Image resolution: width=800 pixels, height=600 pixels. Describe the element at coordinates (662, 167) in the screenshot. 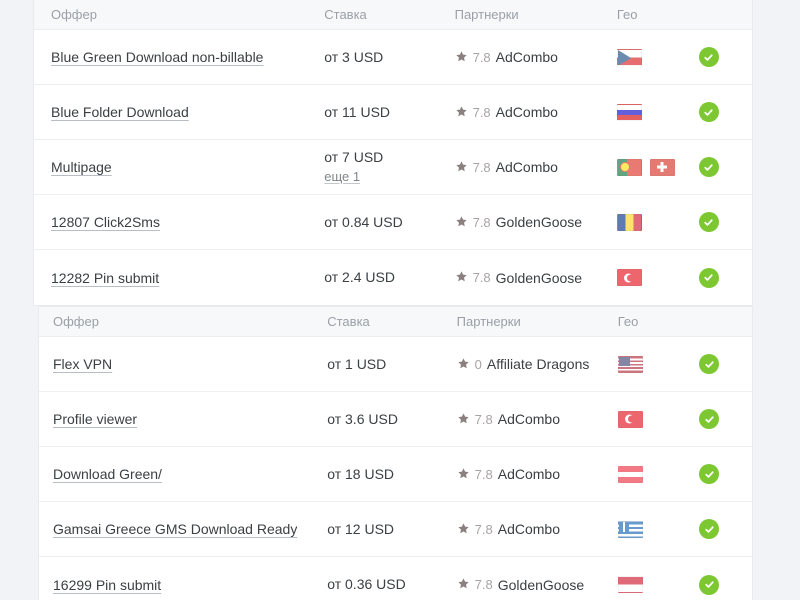

I see `flag-icon-ch` at that location.